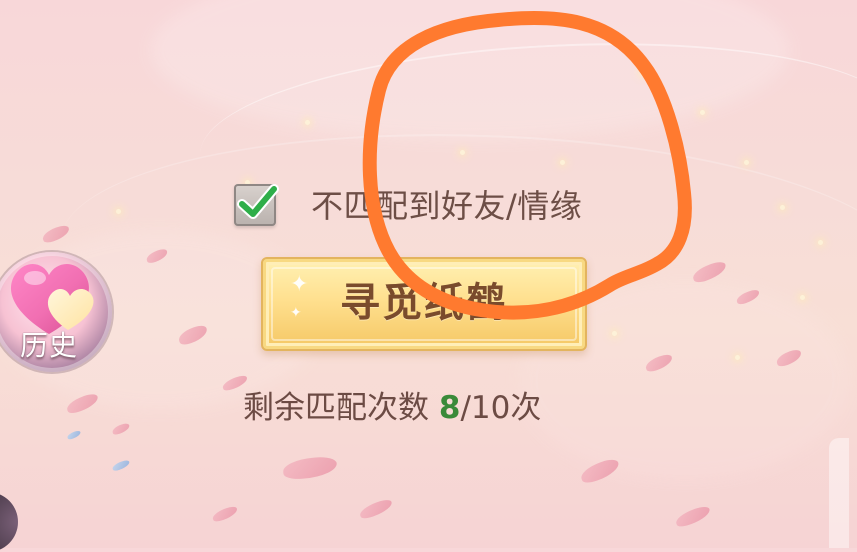 The height and width of the screenshot is (552, 857). Describe the element at coordinates (341, 408) in the screenshot. I see `remaining-match-prefix: 剩余匹配次数` at that location.